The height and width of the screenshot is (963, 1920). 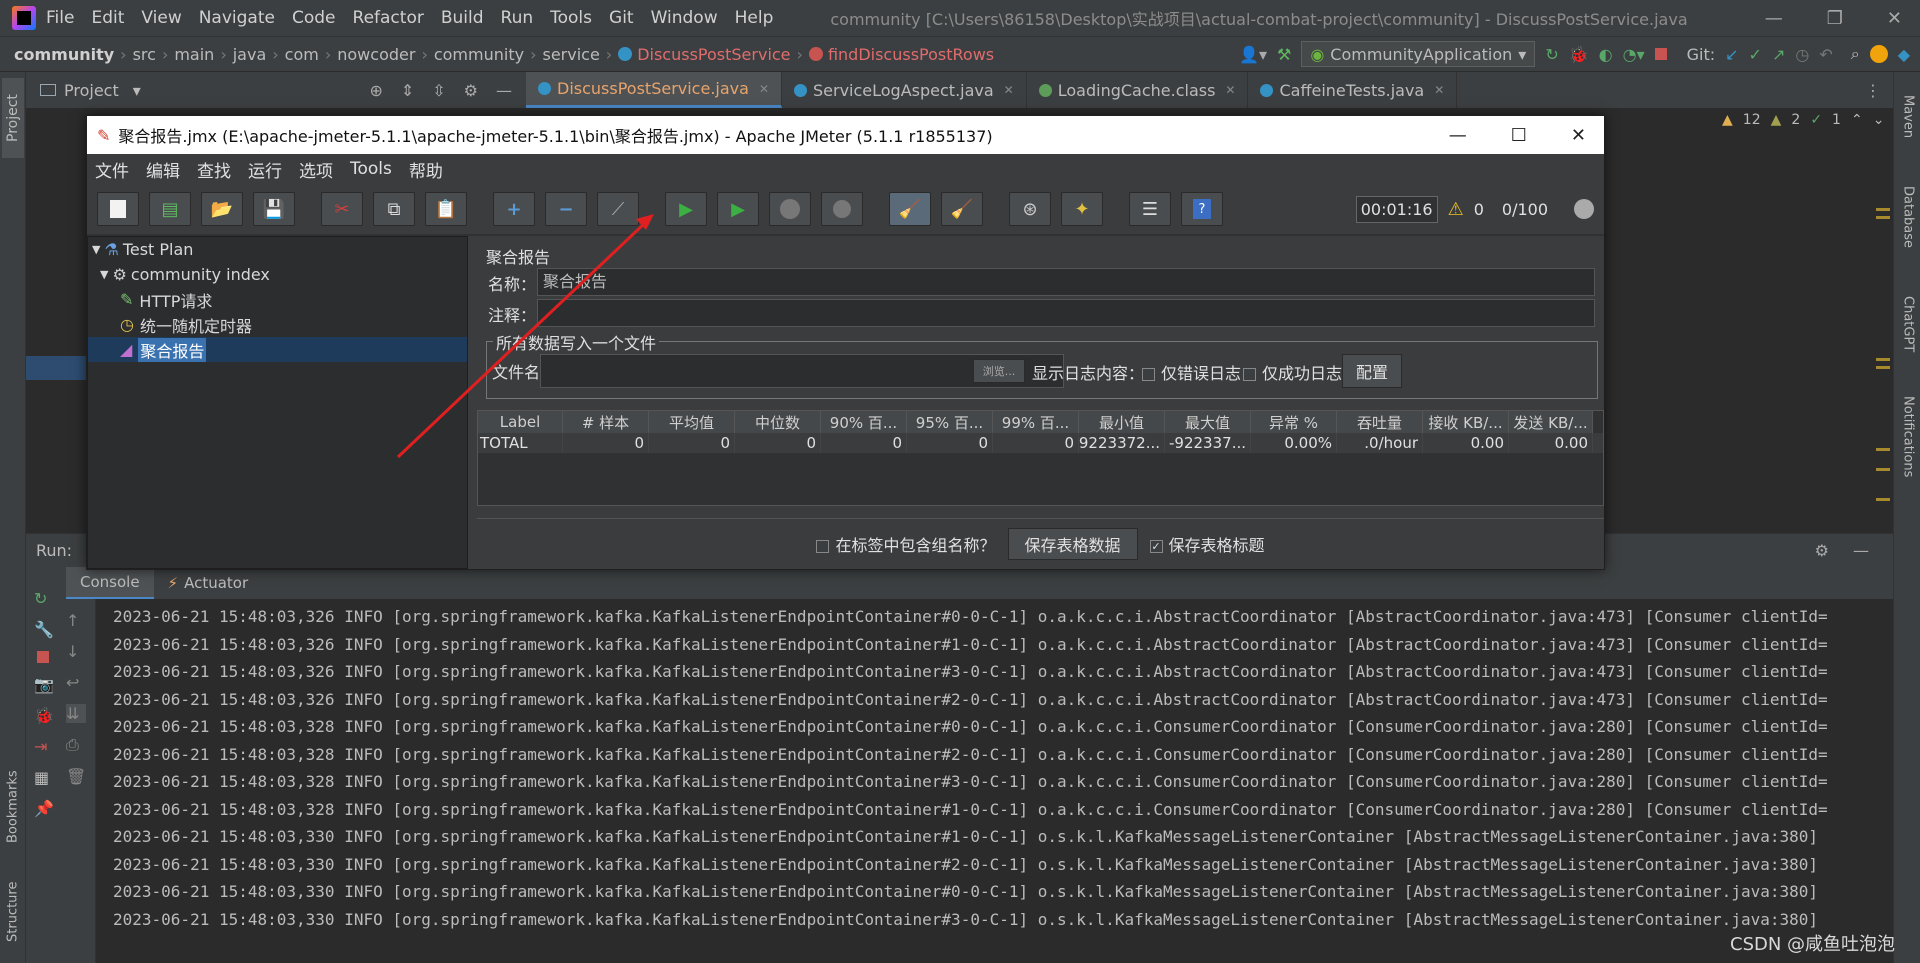 What do you see at coordinates (1660, 54) in the screenshot?
I see `stop-icon` at bounding box center [1660, 54].